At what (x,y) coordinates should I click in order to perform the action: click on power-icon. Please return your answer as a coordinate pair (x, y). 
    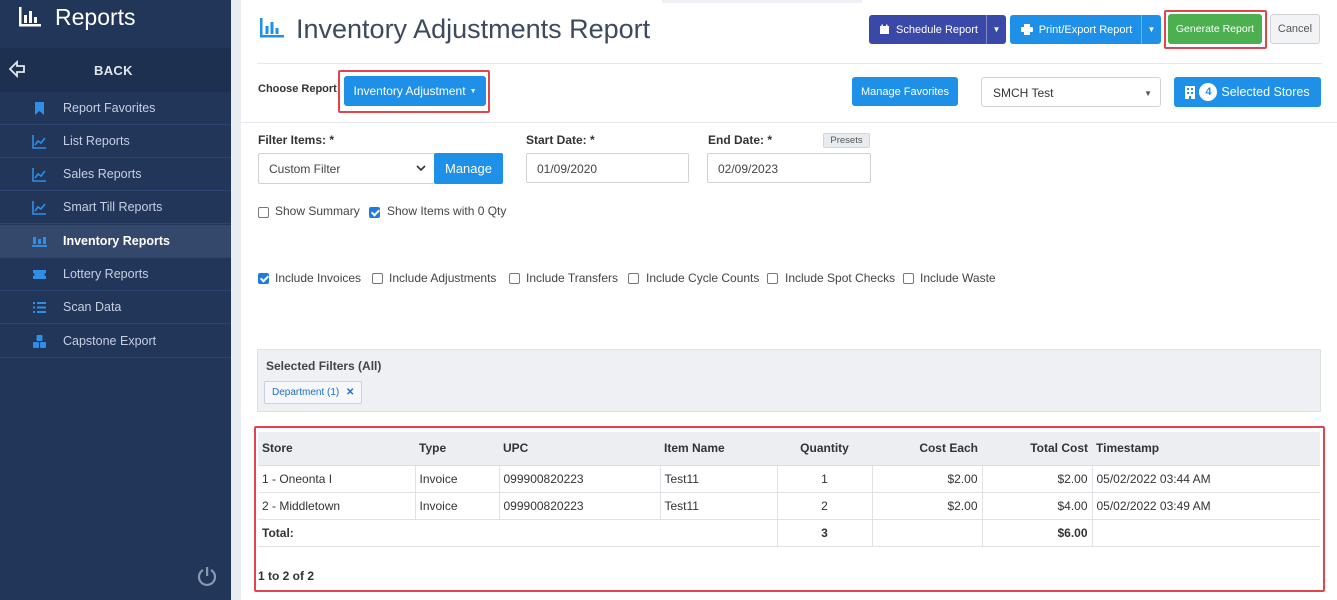
    Looking at the image, I should click on (207, 576).